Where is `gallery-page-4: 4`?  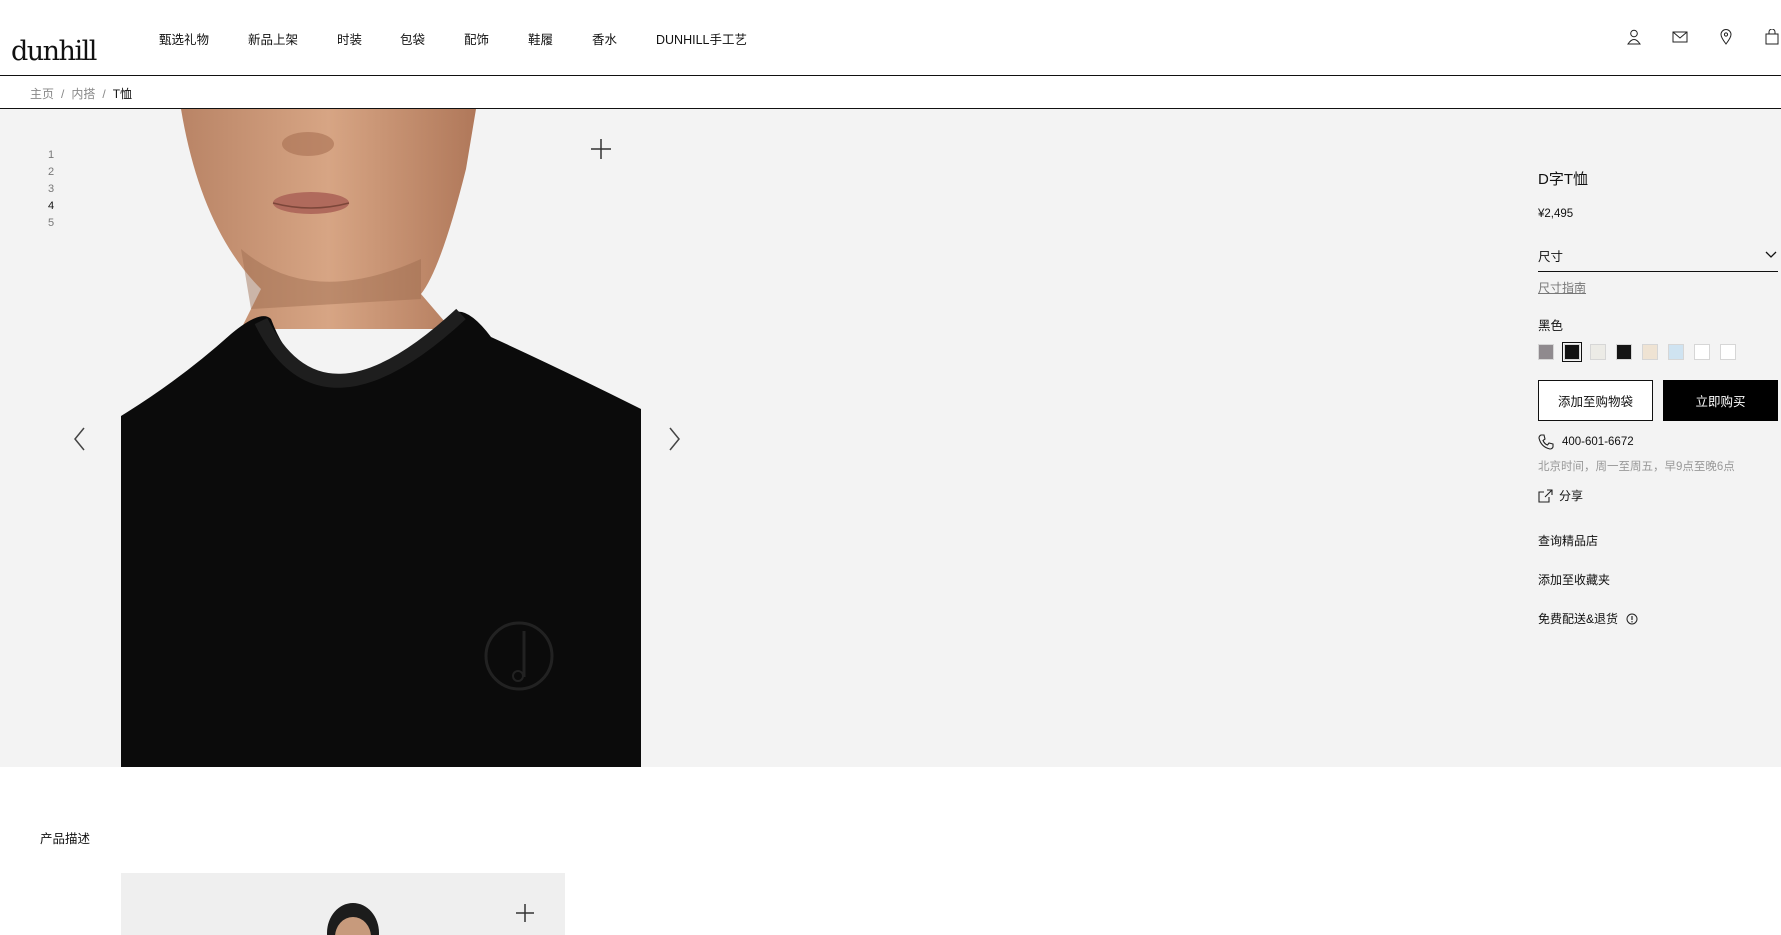 gallery-page-4: 4 is located at coordinates (51, 206).